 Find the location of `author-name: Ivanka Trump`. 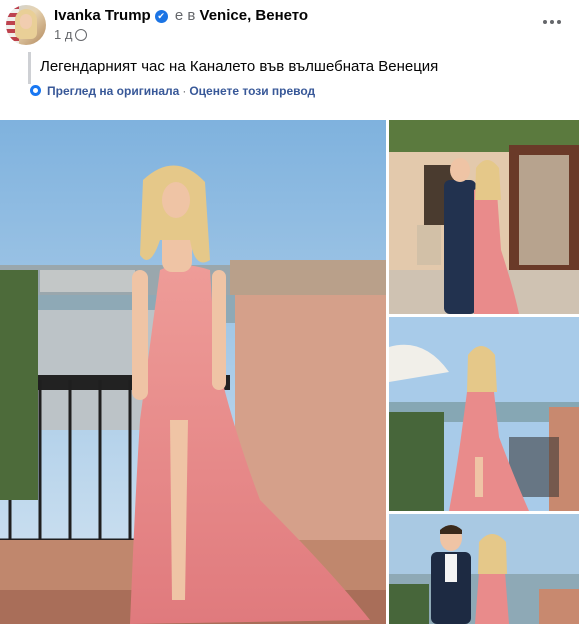

author-name: Ivanka Trump is located at coordinates (102, 15).